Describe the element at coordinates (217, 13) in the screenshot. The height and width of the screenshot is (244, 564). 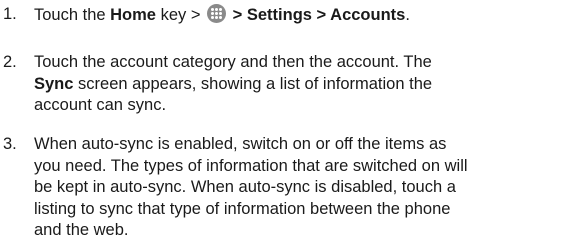
I see `apps-icon` at that location.